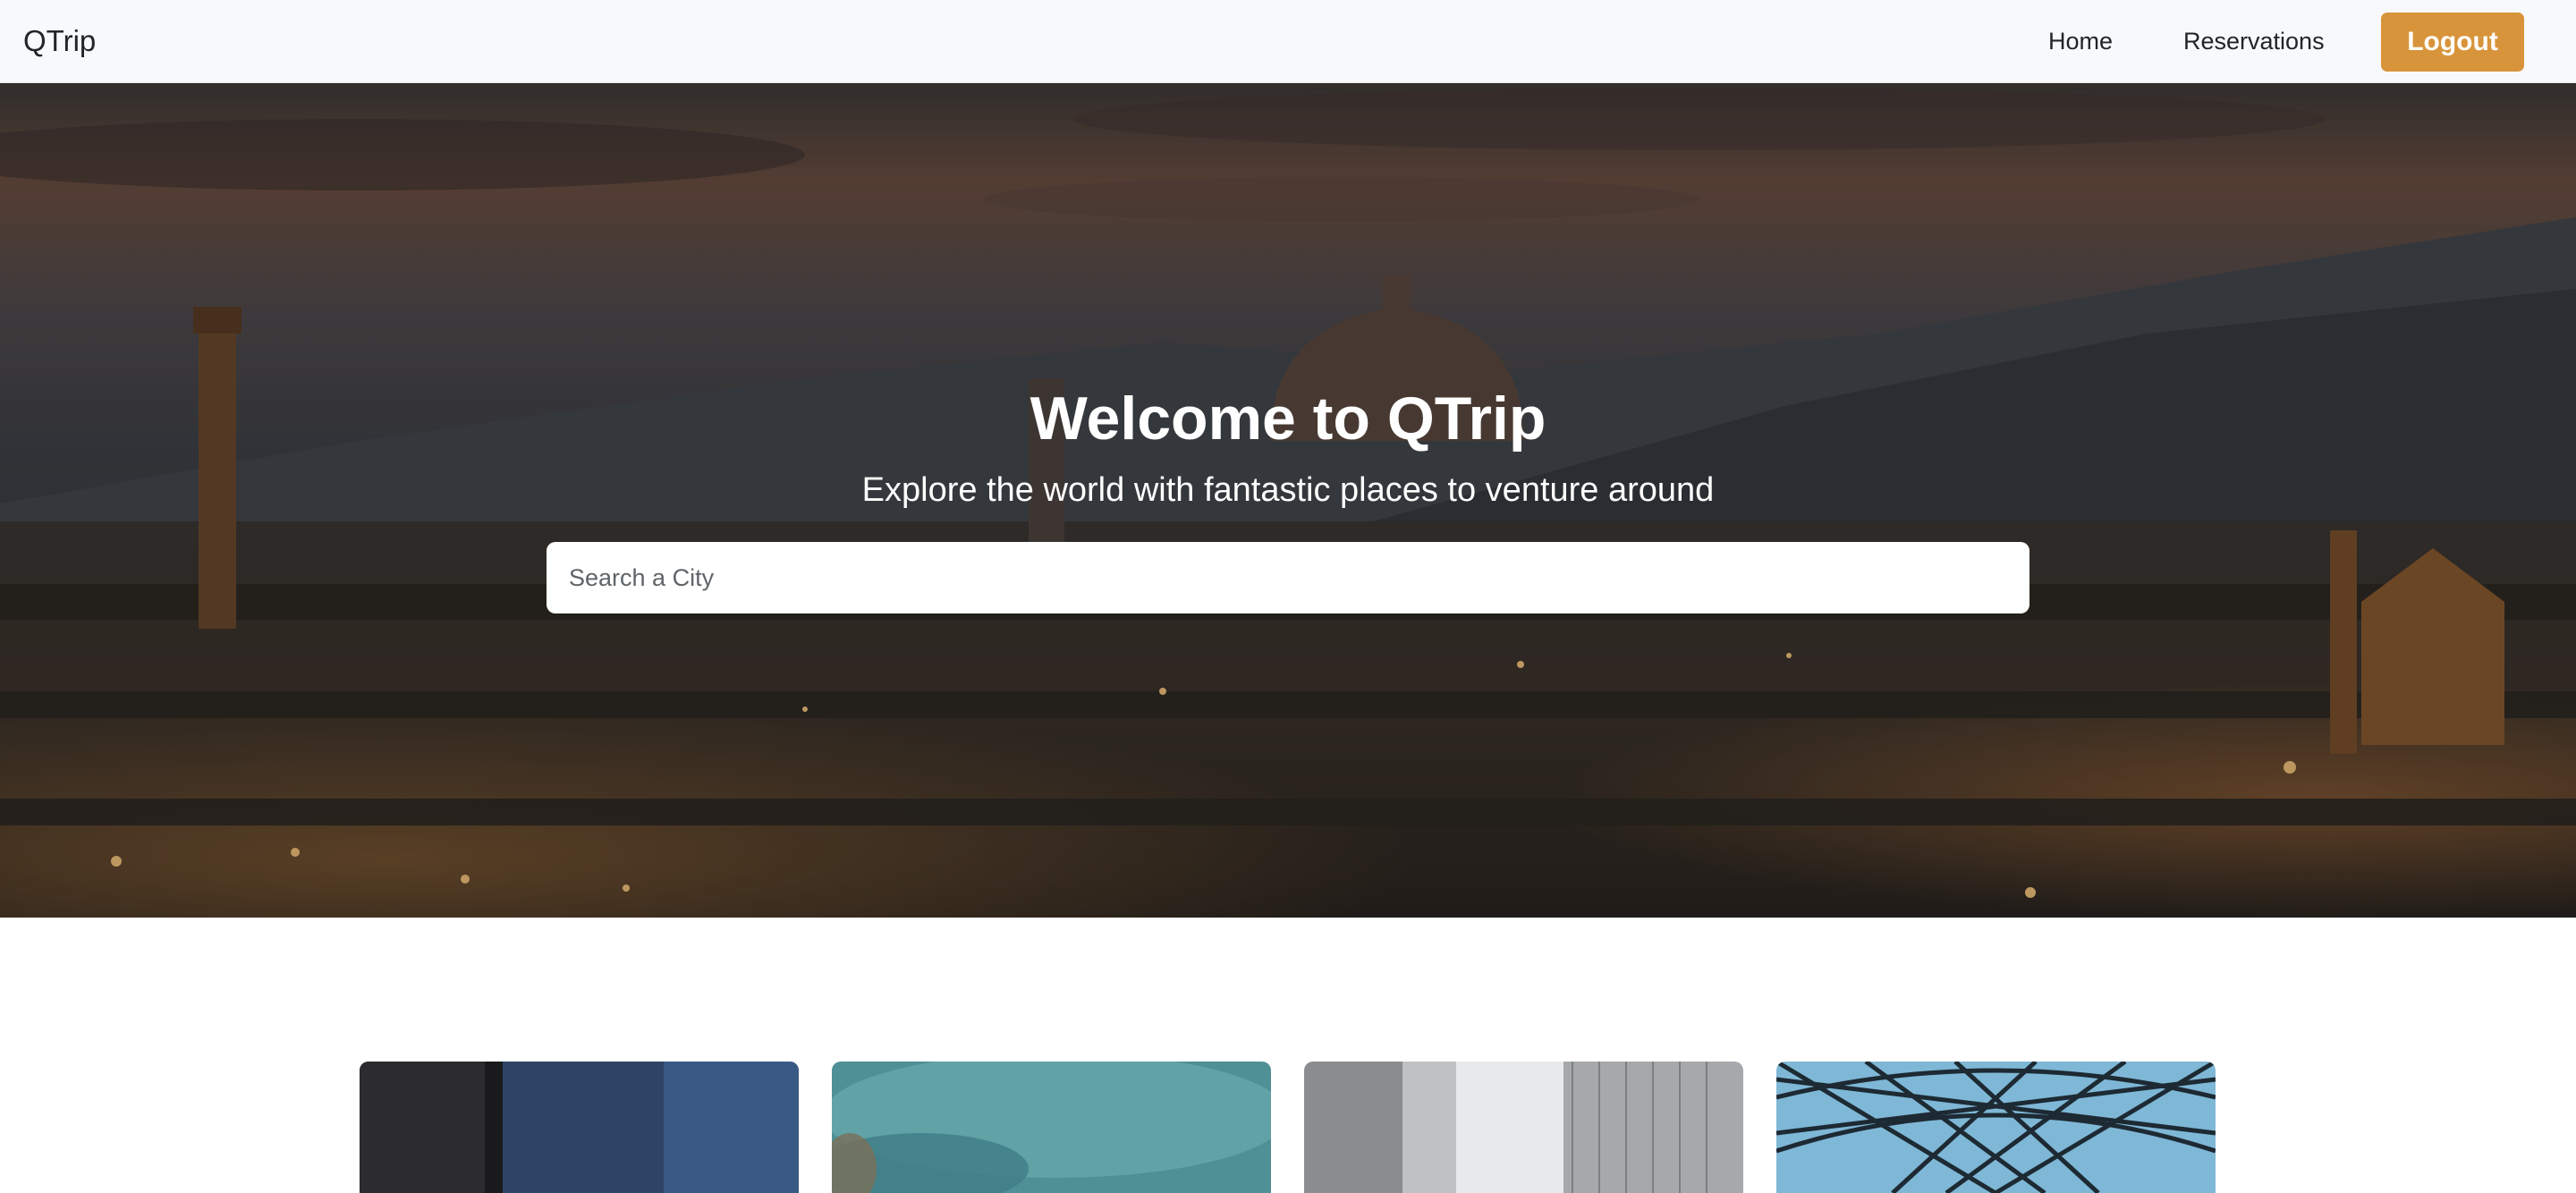 Image resolution: width=2576 pixels, height=1193 pixels. Describe the element at coordinates (59, 41) in the screenshot. I see `brand-logo: QTrip` at that location.